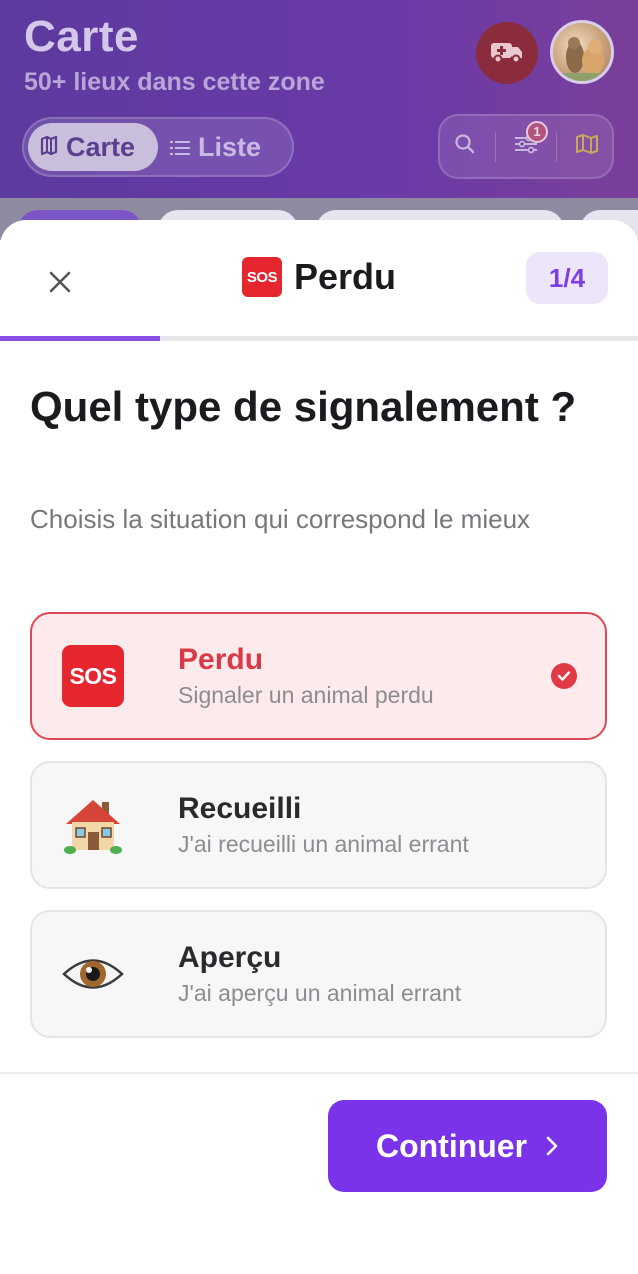  Describe the element at coordinates (174, 82) in the screenshot. I see `header-subtitle: 50+ lieux dans cette zone` at that location.